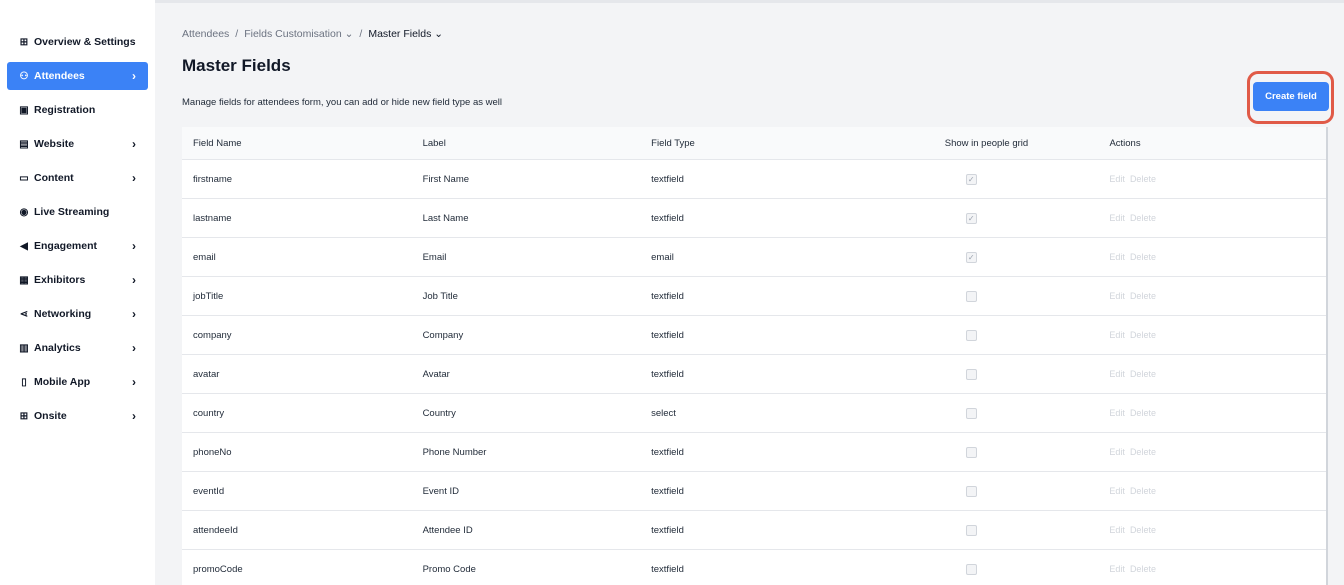 The image size is (1344, 585). I want to click on sidebar-item-live-streaming: ◉ Live Streaming, so click(77, 212).